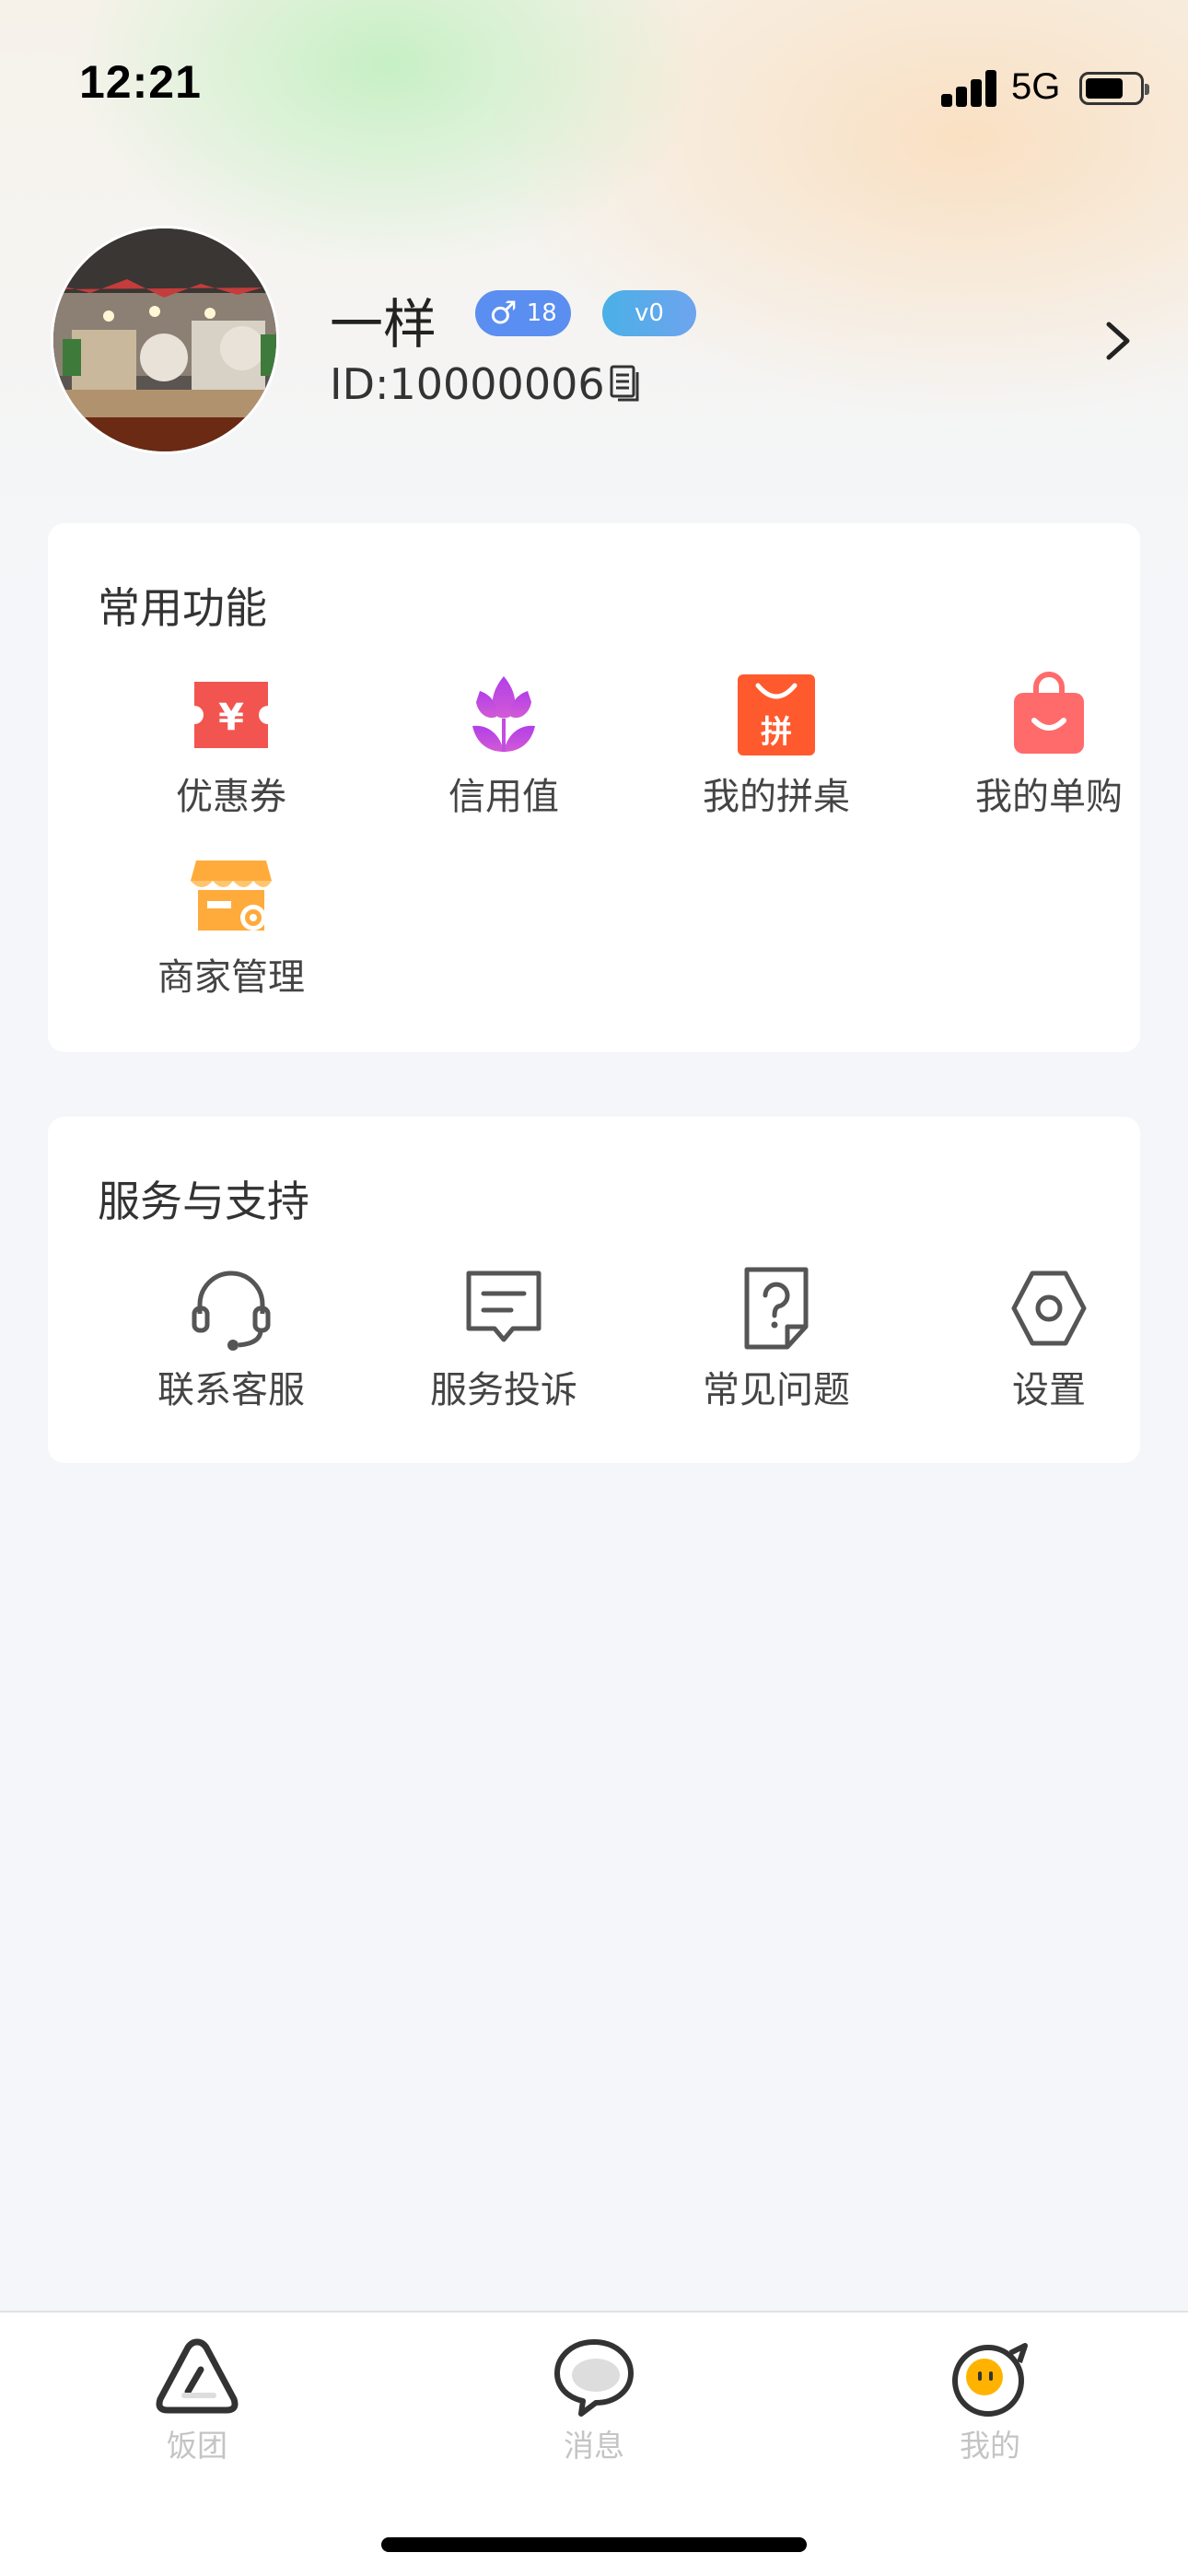 The height and width of the screenshot is (2576, 1188). I want to click on settings-item: 设置, so click(1049, 1338).